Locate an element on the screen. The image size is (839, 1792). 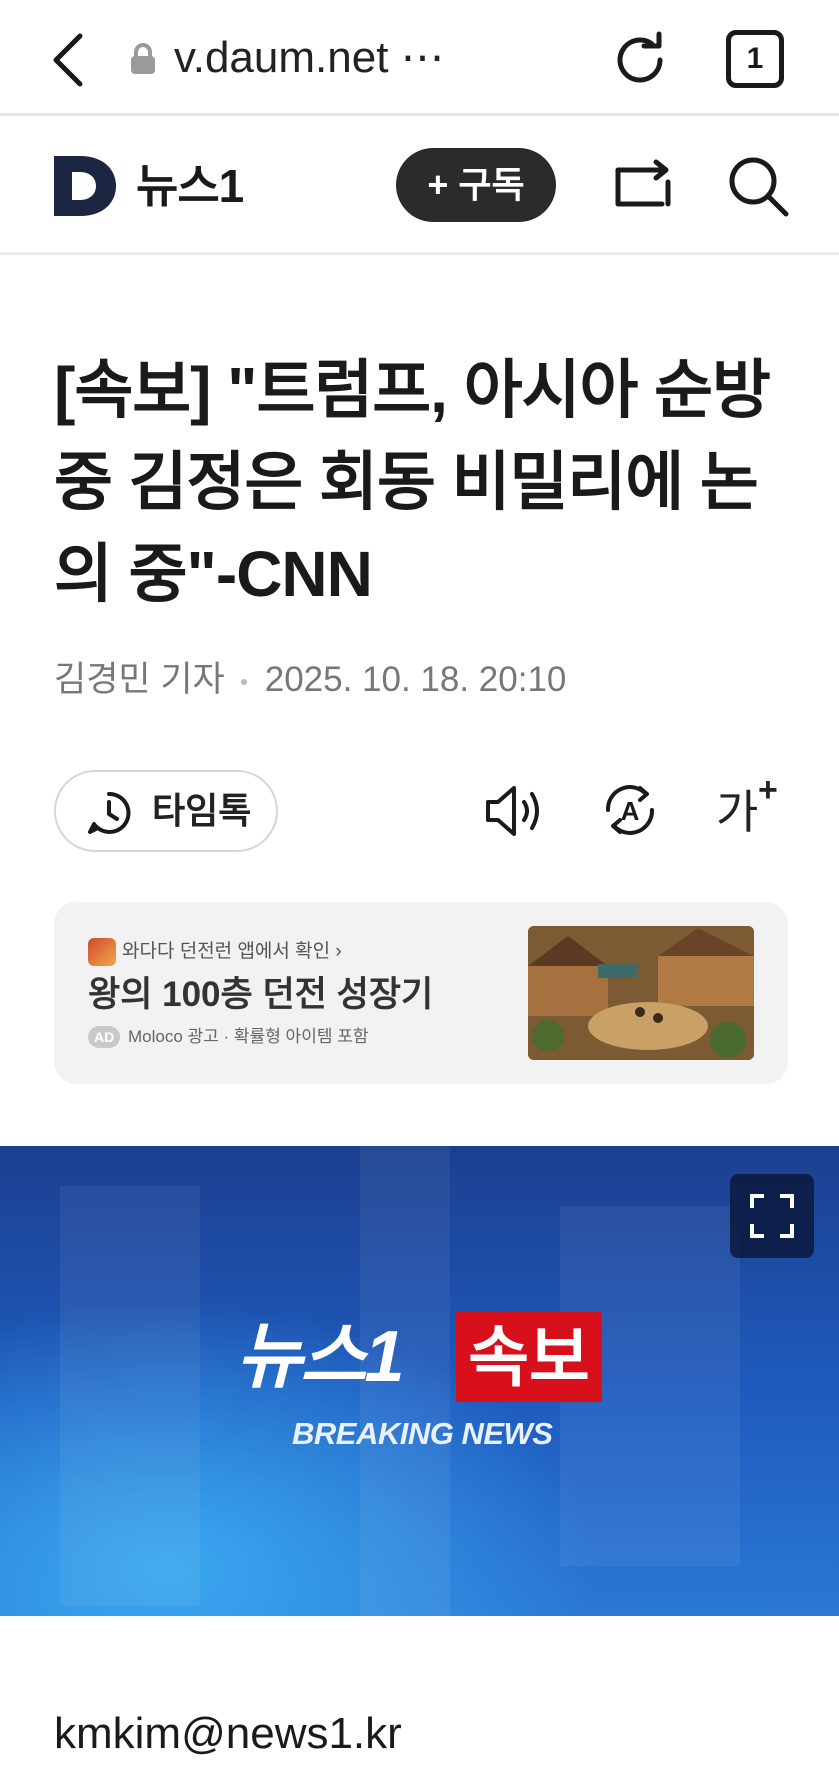
ad-badge: AD is located at coordinates (104, 1037).